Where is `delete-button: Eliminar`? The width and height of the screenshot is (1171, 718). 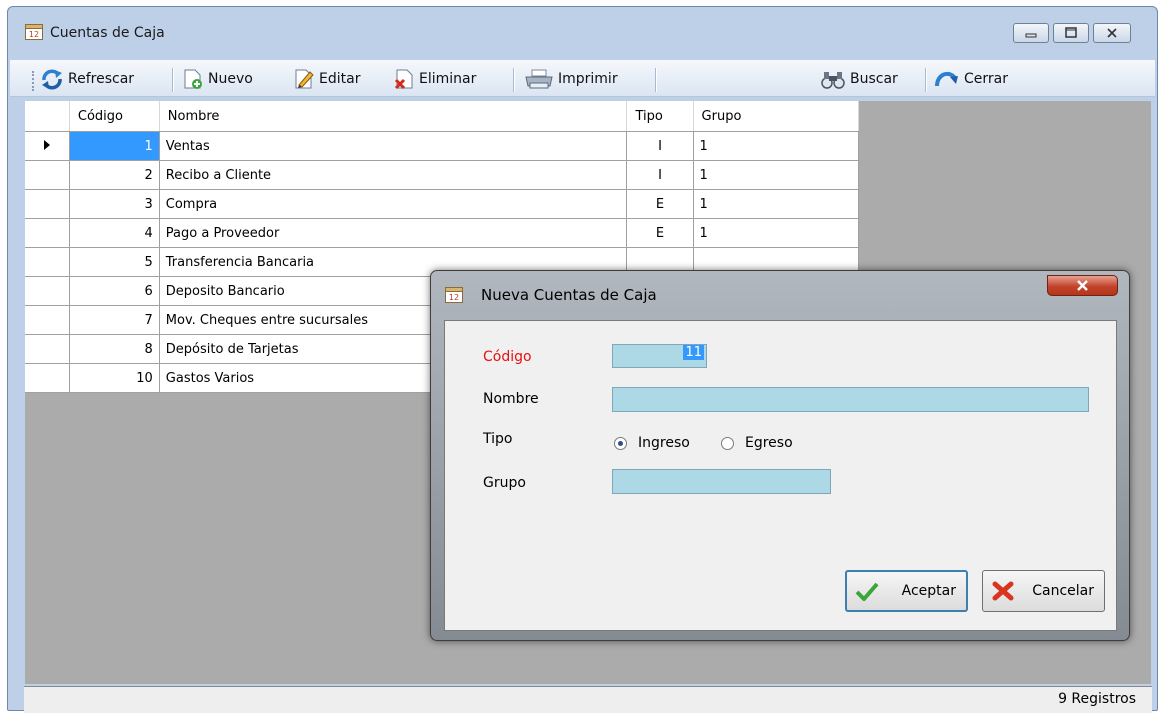 delete-button: Eliminar is located at coordinates (434, 79).